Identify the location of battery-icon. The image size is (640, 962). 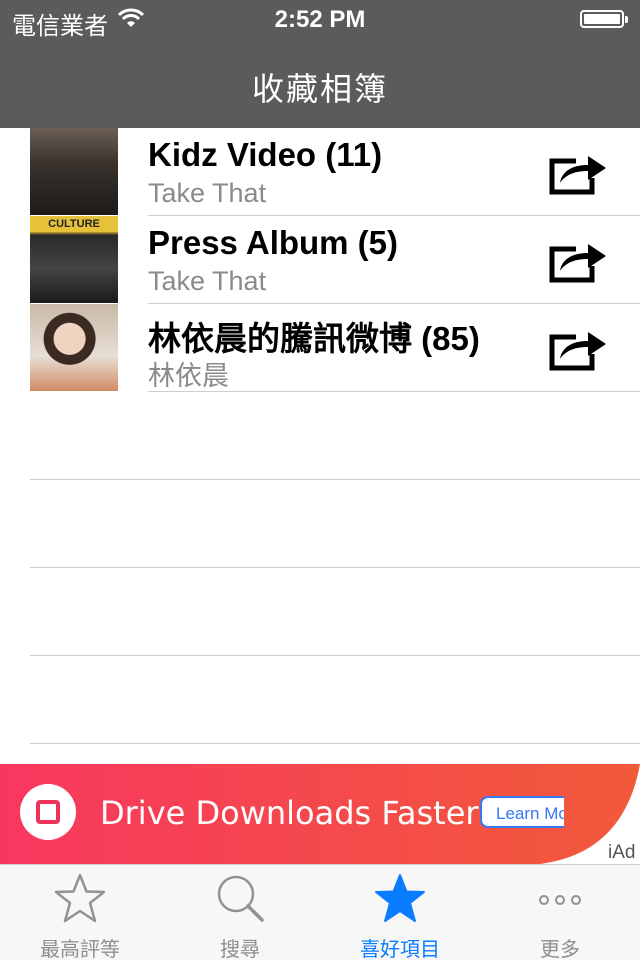
(604, 19).